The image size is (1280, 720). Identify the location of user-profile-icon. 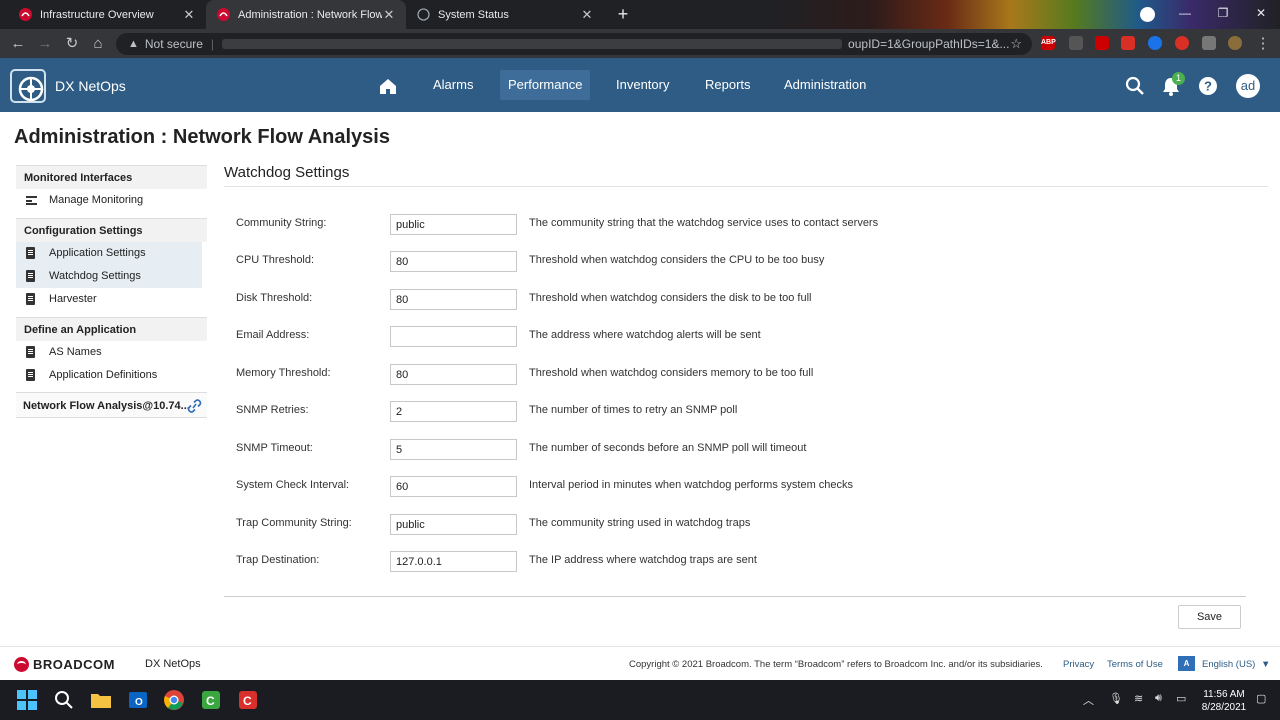
(1235, 43).